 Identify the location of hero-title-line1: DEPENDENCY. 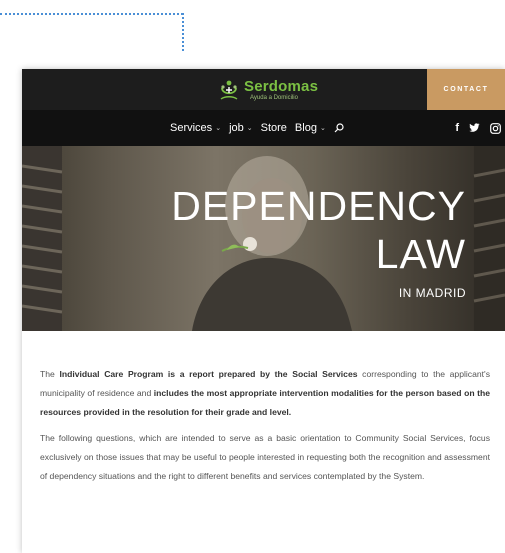
(318, 206).